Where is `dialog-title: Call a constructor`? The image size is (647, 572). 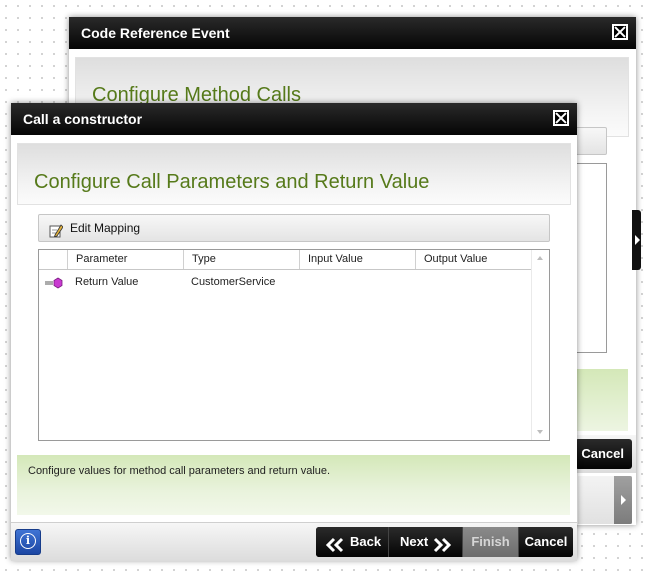
dialog-title: Call a constructor is located at coordinates (83, 119).